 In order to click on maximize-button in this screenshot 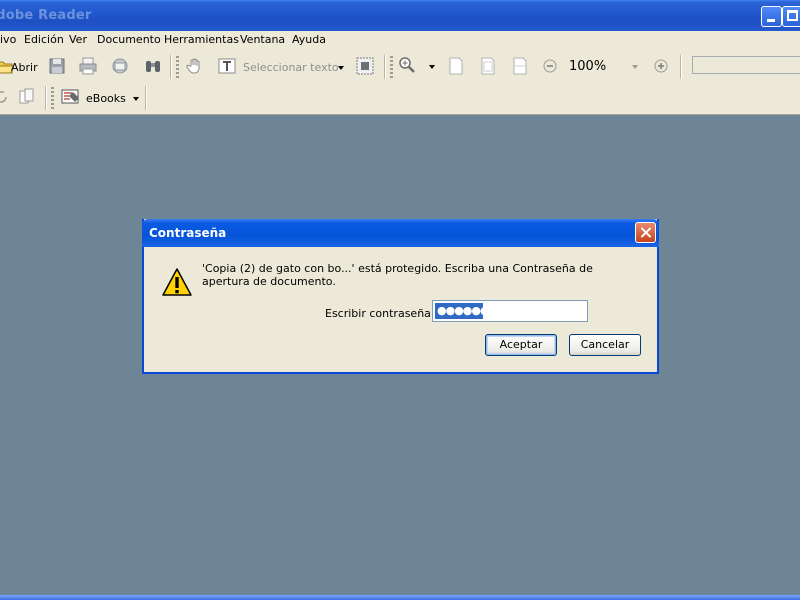, I will do `click(791, 16)`.